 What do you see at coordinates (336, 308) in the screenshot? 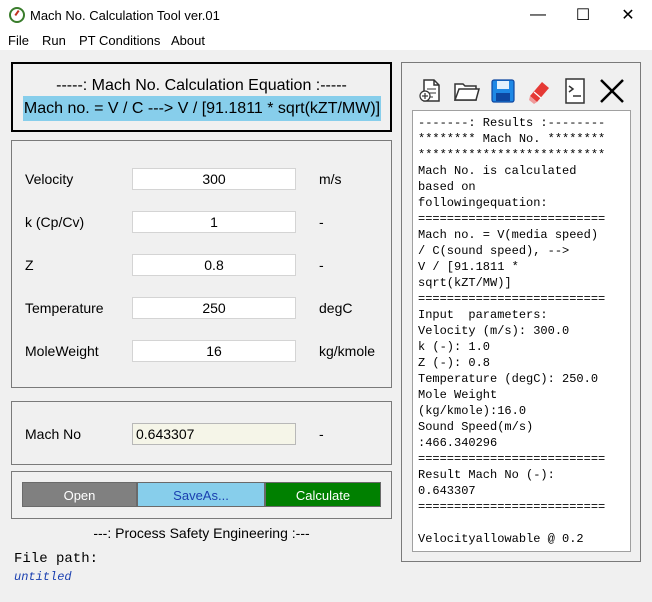
I see `temperature-unit: degC` at bounding box center [336, 308].